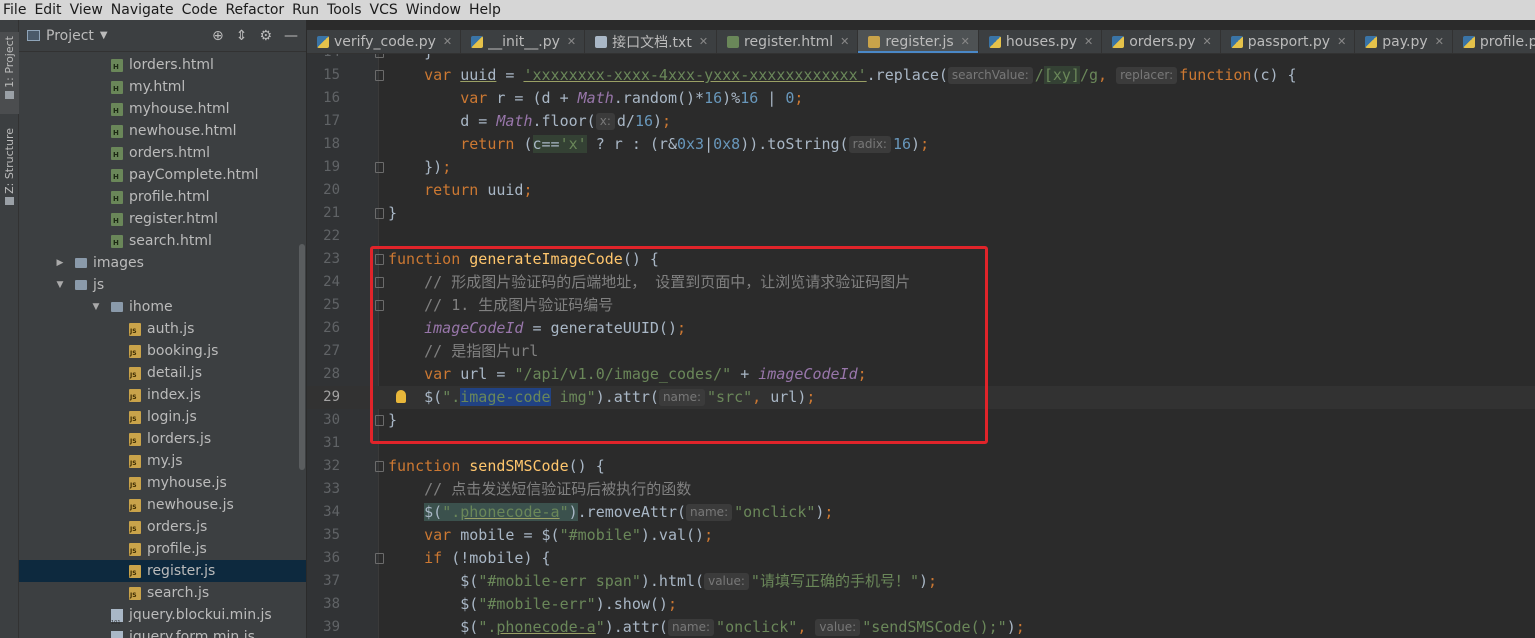 This screenshot has height=638, width=1535. What do you see at coordinates (323, 213) in the screenshot?
I see `line-number: 21` at bounding box center [323, 213].